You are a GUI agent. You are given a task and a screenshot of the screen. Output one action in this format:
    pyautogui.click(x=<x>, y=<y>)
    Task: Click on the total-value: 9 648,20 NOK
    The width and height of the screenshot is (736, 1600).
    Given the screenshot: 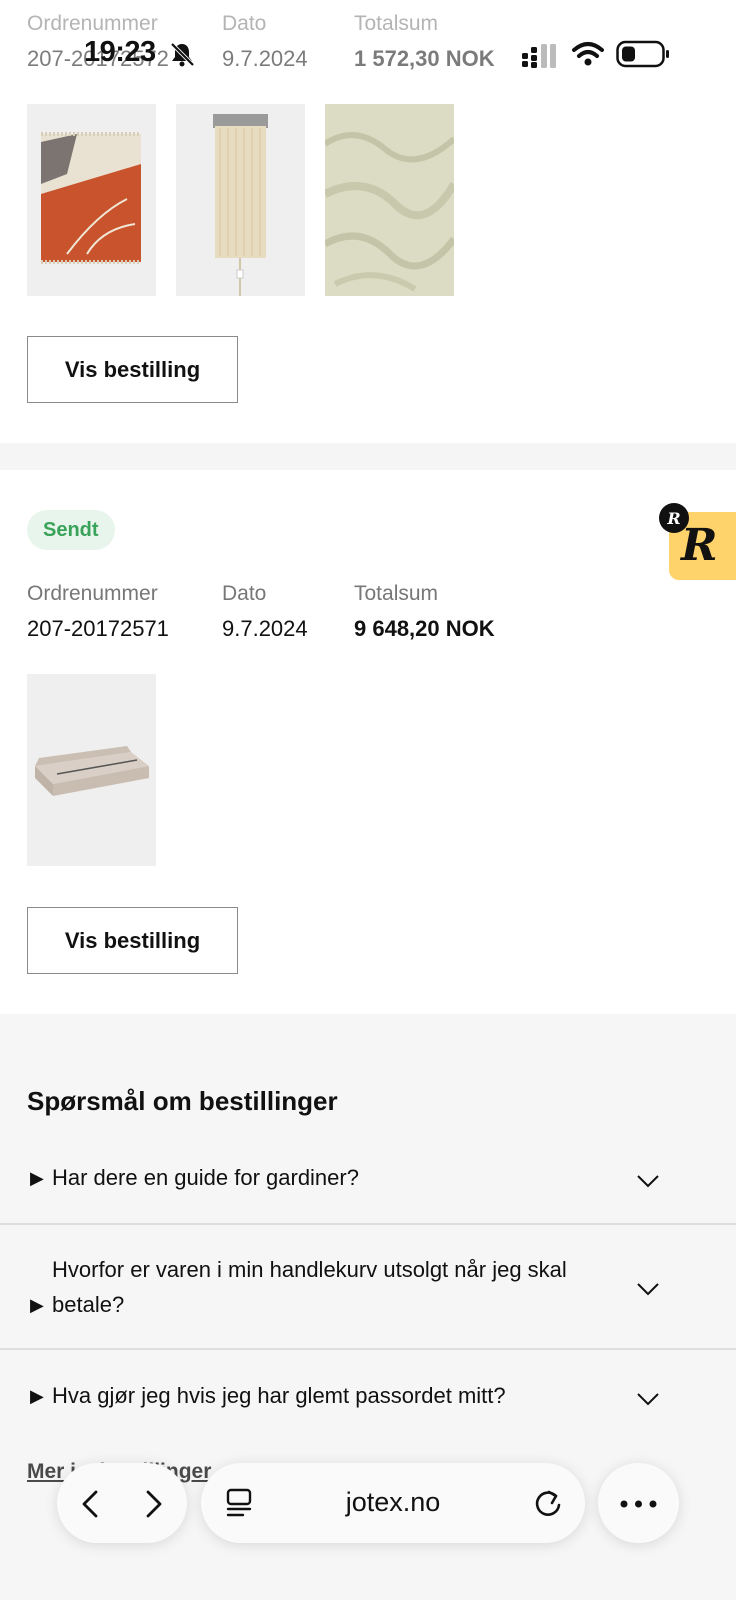 What is the action you would take?
    pyautogui.click(x=424, y=628)
    